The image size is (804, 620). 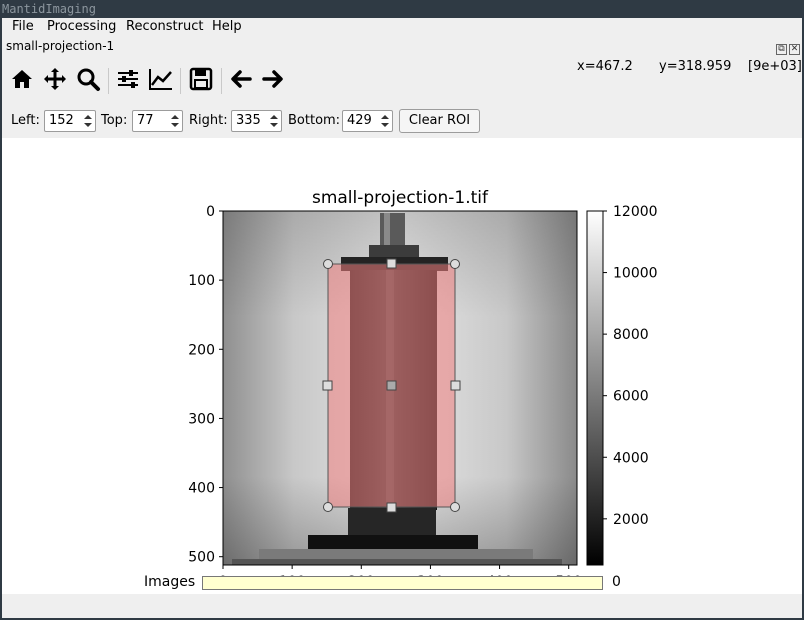 What do you see at coordinates (60, 46) in the screenshot?
I see `document-title: small-projection-1` at bounding box center [60, 46].